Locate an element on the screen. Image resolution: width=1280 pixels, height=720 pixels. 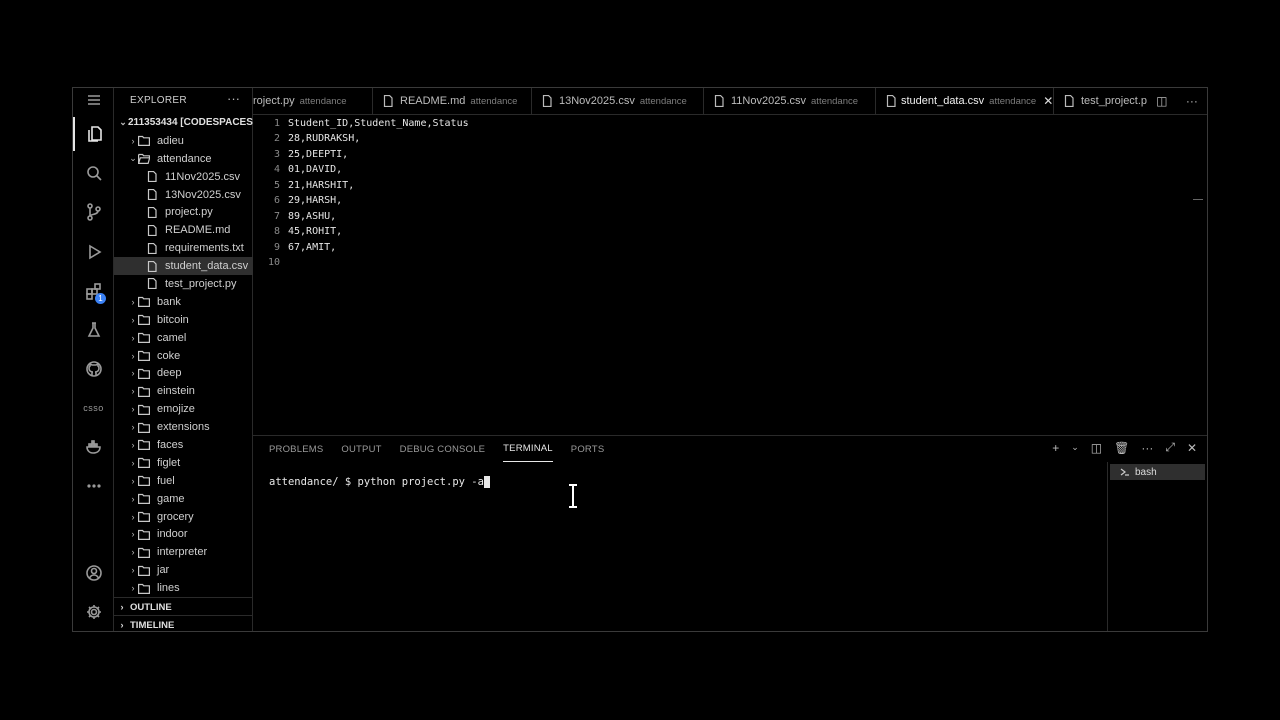
csso-icon: csso is located at coordinates (93, 408).